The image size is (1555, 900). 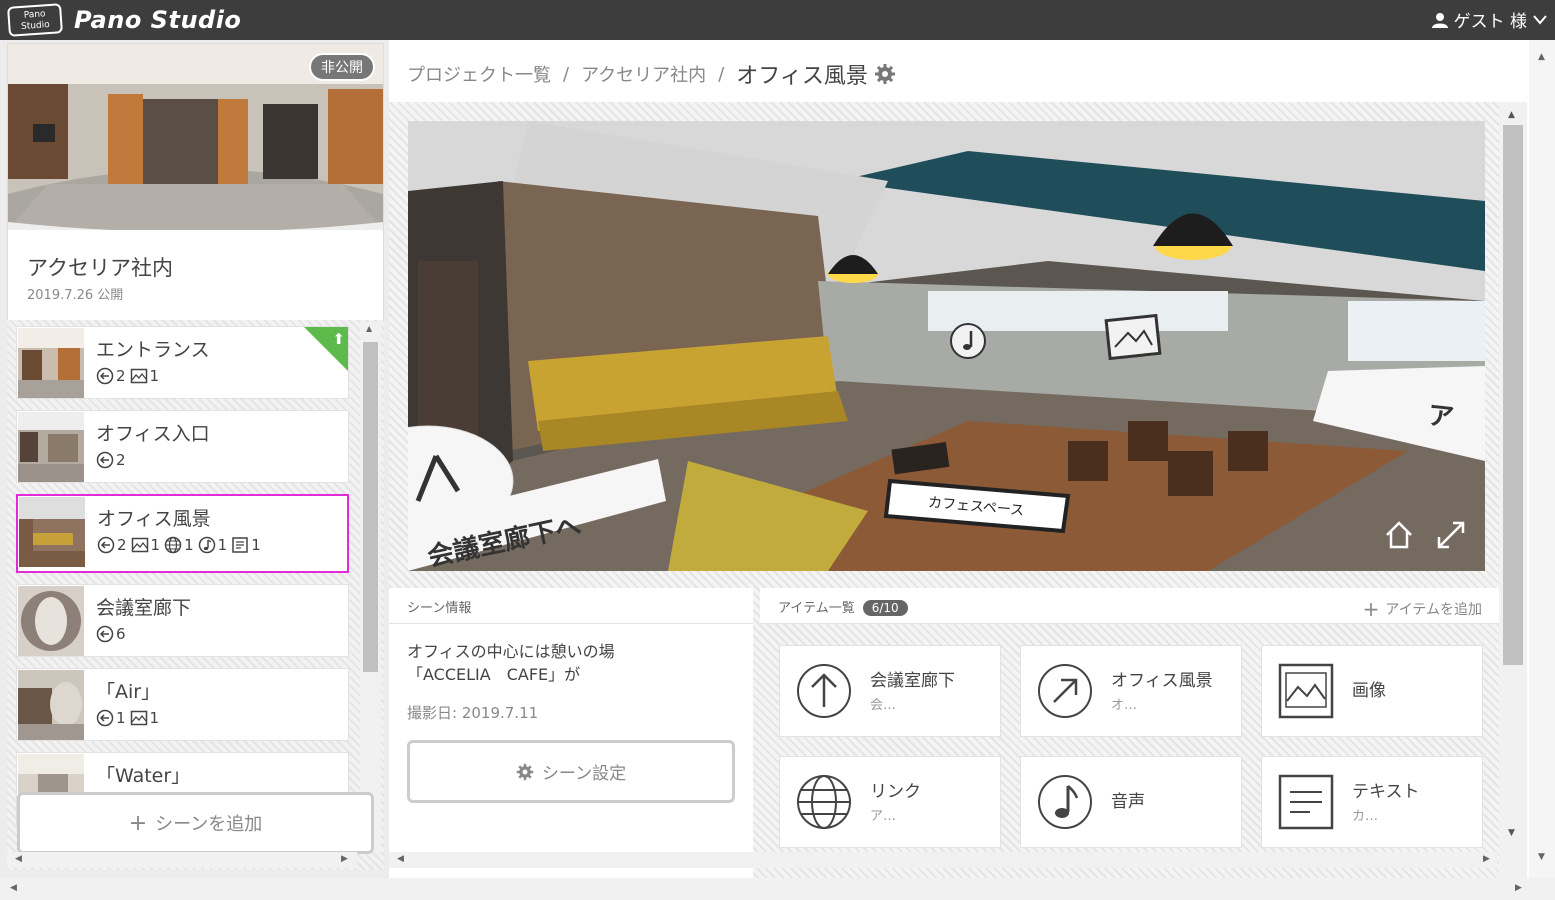 What do you see at coordinates (1433, 610) in the screenshot?
I see `add-item-label: アイテムを追加` at bounding box center [1433, 610].